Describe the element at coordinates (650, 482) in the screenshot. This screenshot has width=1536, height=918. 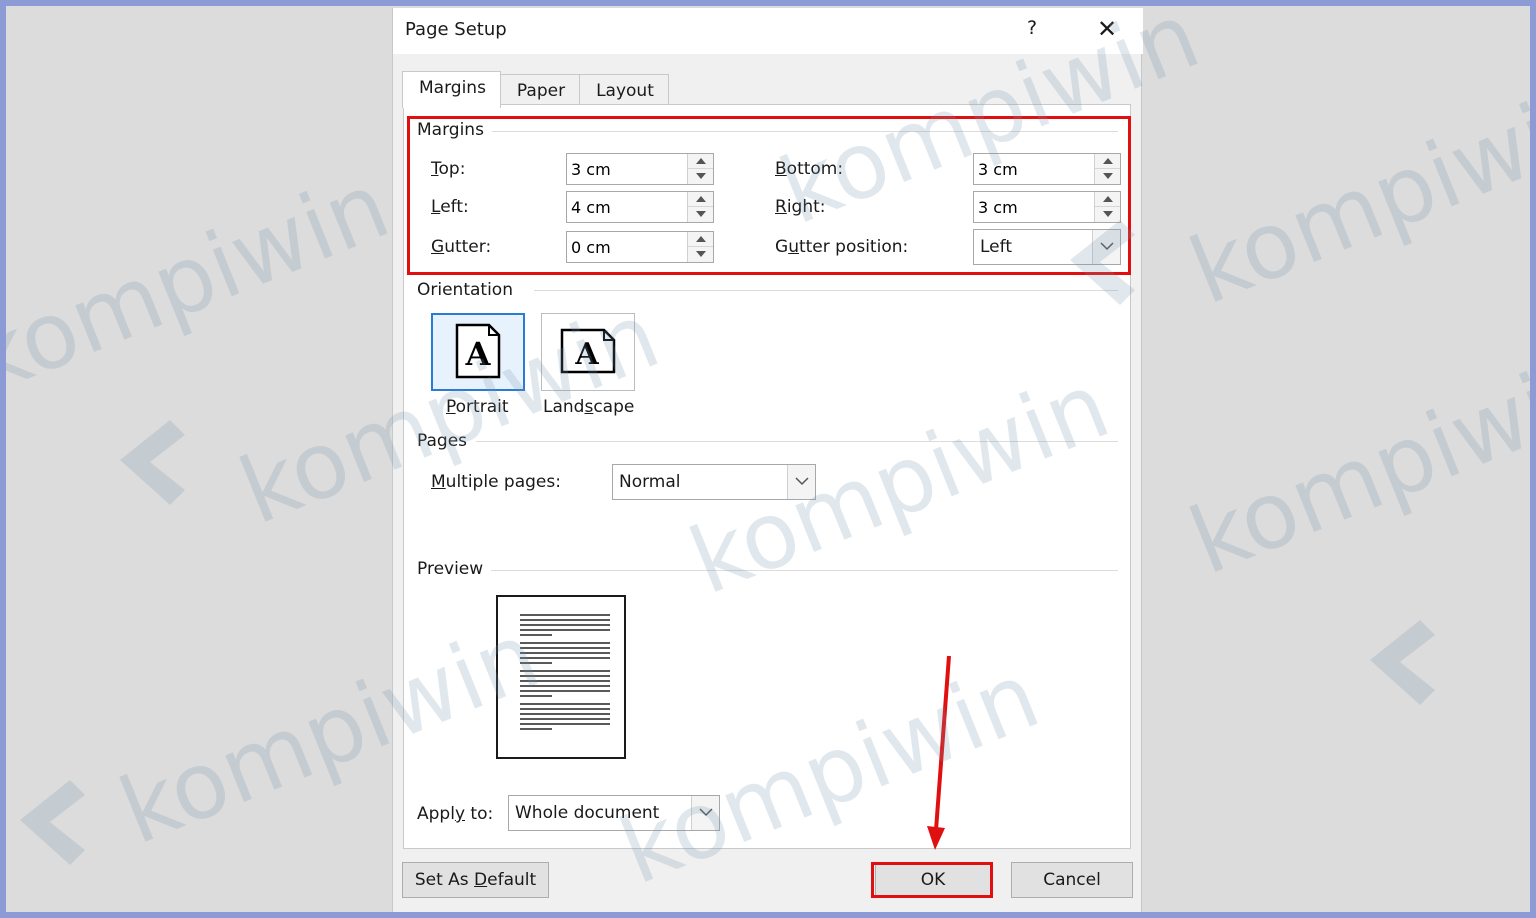
I see `multiple-pages-value: Normal` at that location.